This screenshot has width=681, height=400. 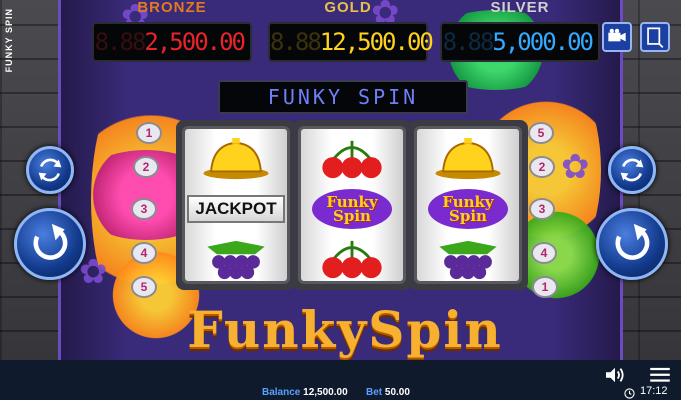 I want to click on video-camera-icon, so click(x=617, y=37).